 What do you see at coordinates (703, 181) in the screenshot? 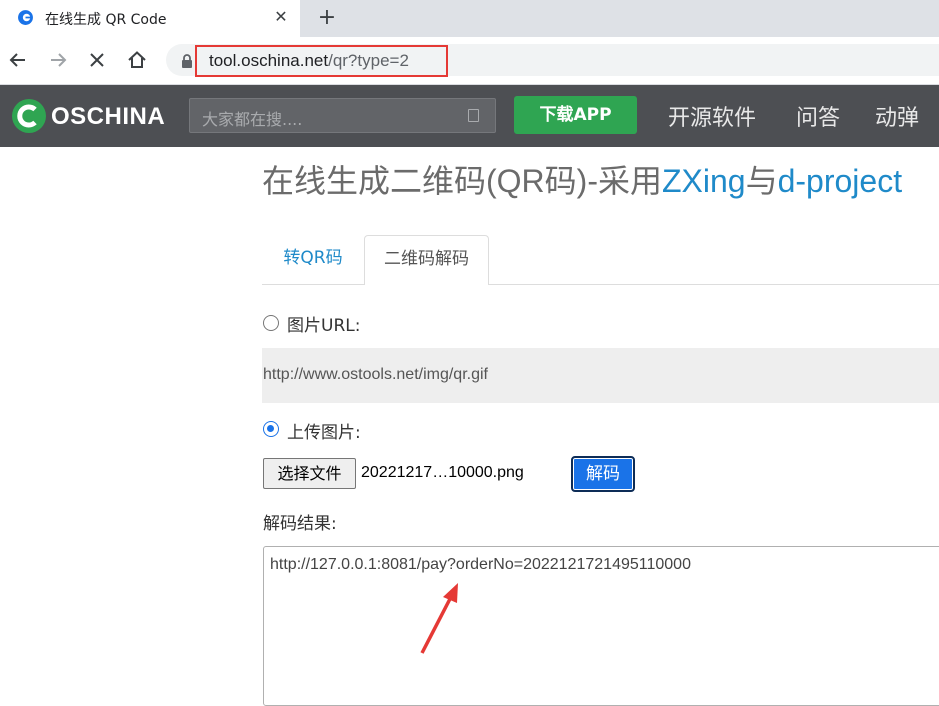
I see `title-zxing: ZXing` at bounding box center [703, 181].